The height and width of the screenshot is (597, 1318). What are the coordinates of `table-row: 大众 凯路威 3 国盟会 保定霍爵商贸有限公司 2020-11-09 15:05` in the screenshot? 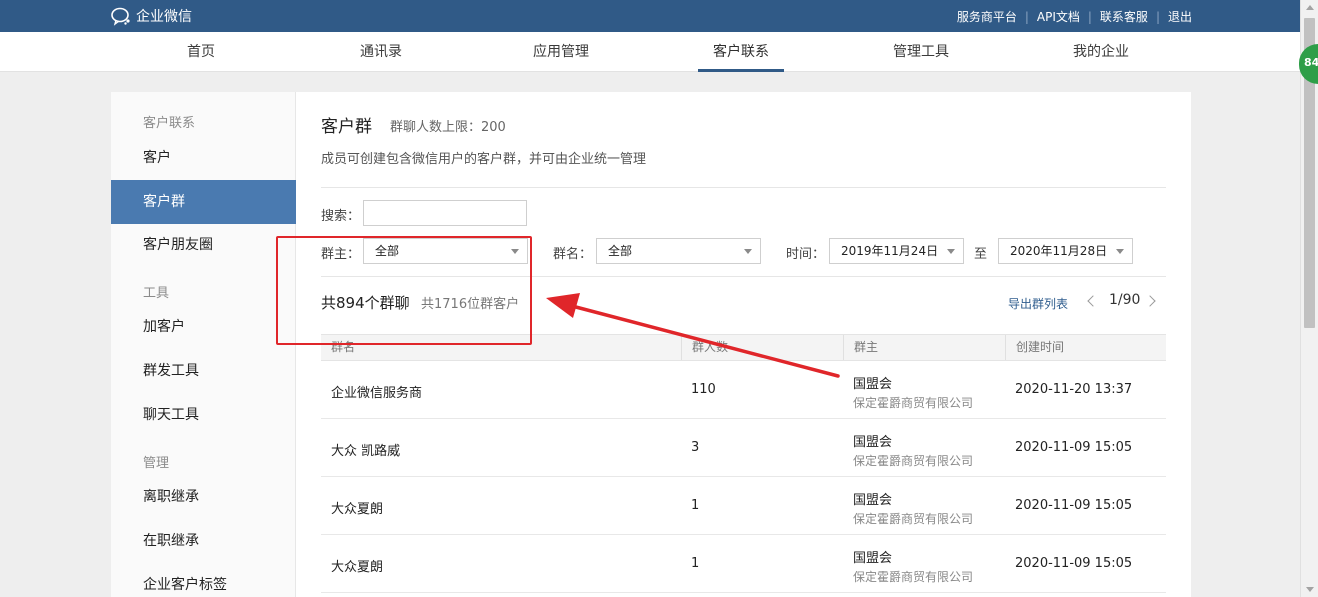 It's located at (743, 448).